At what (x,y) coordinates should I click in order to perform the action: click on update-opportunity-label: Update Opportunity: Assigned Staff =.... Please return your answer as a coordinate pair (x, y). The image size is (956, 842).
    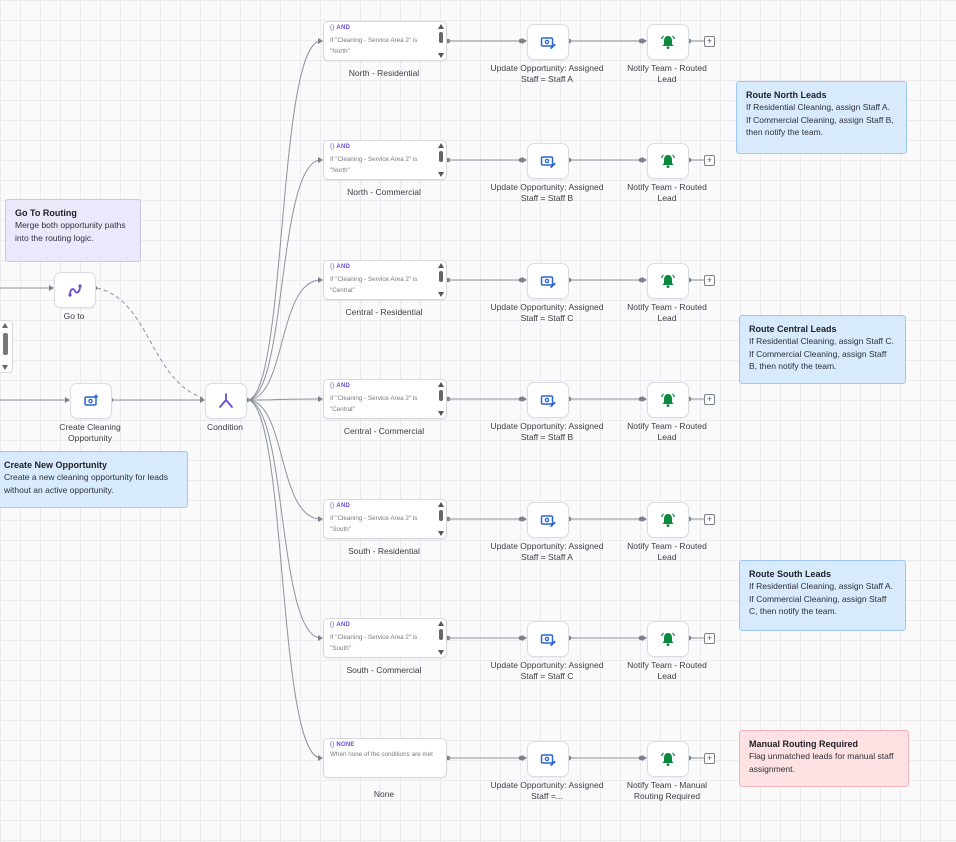
    Looking at the image, I should click on (547, 790).